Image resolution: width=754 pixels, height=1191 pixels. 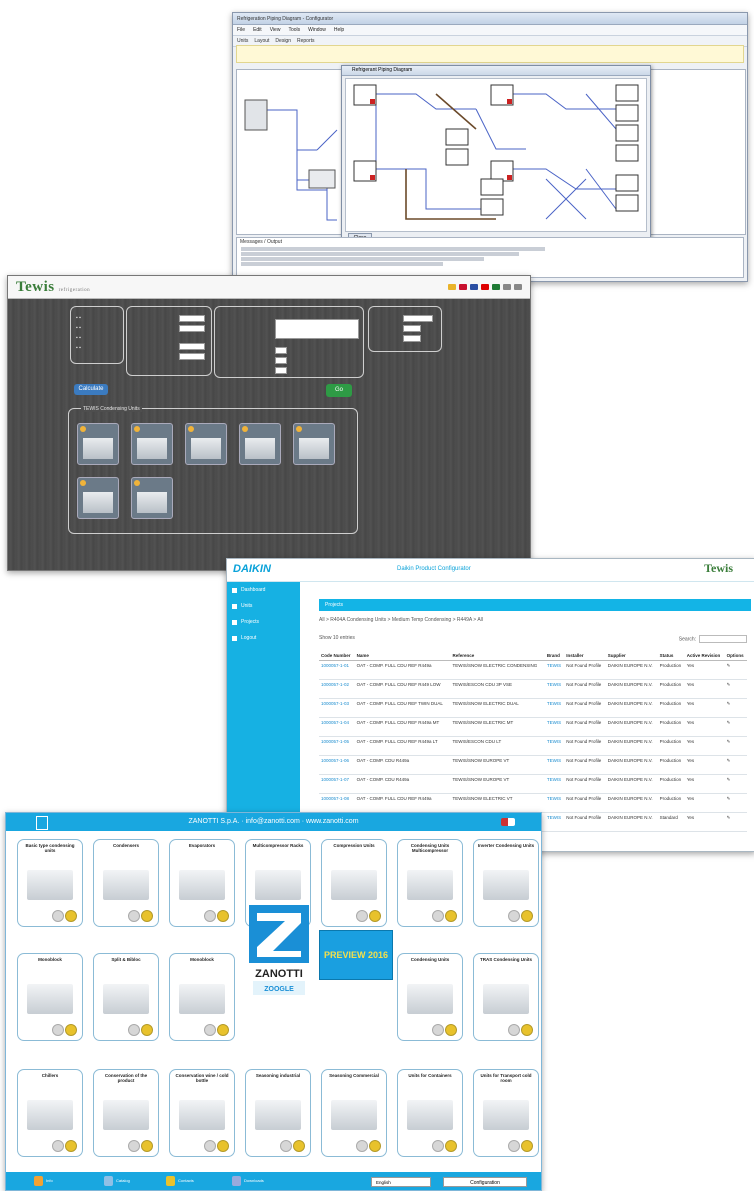 I want to click on entries-control: Show 10 entries, so click(x=337, y=638).